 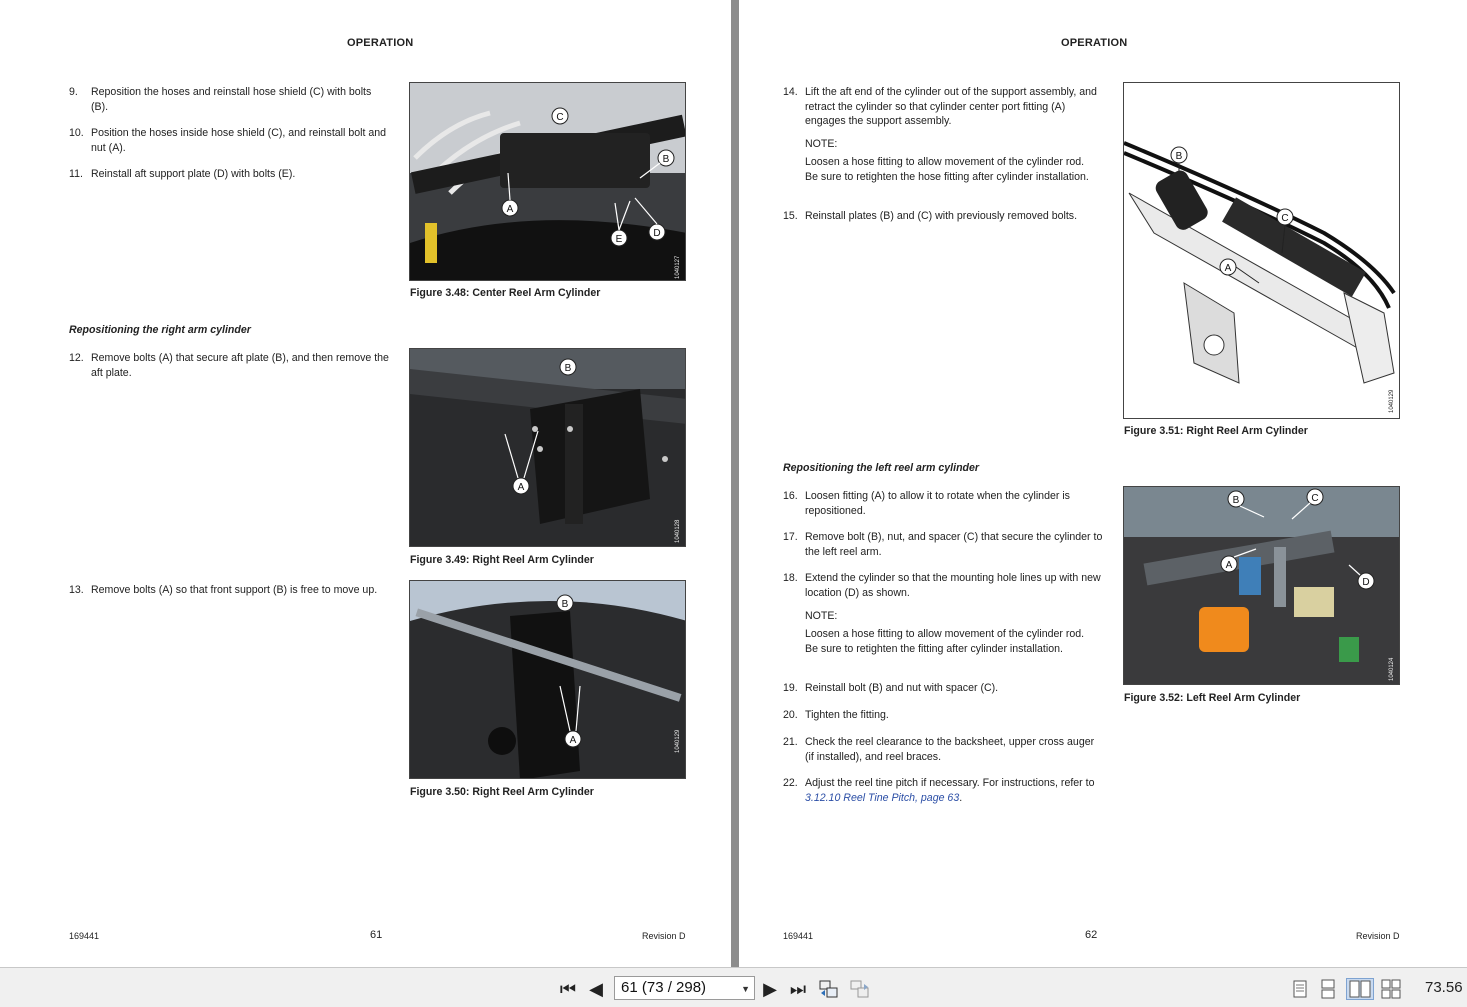 I want to click on figure-3-49-photo: B A 1040128, so click(x=547, y=447).